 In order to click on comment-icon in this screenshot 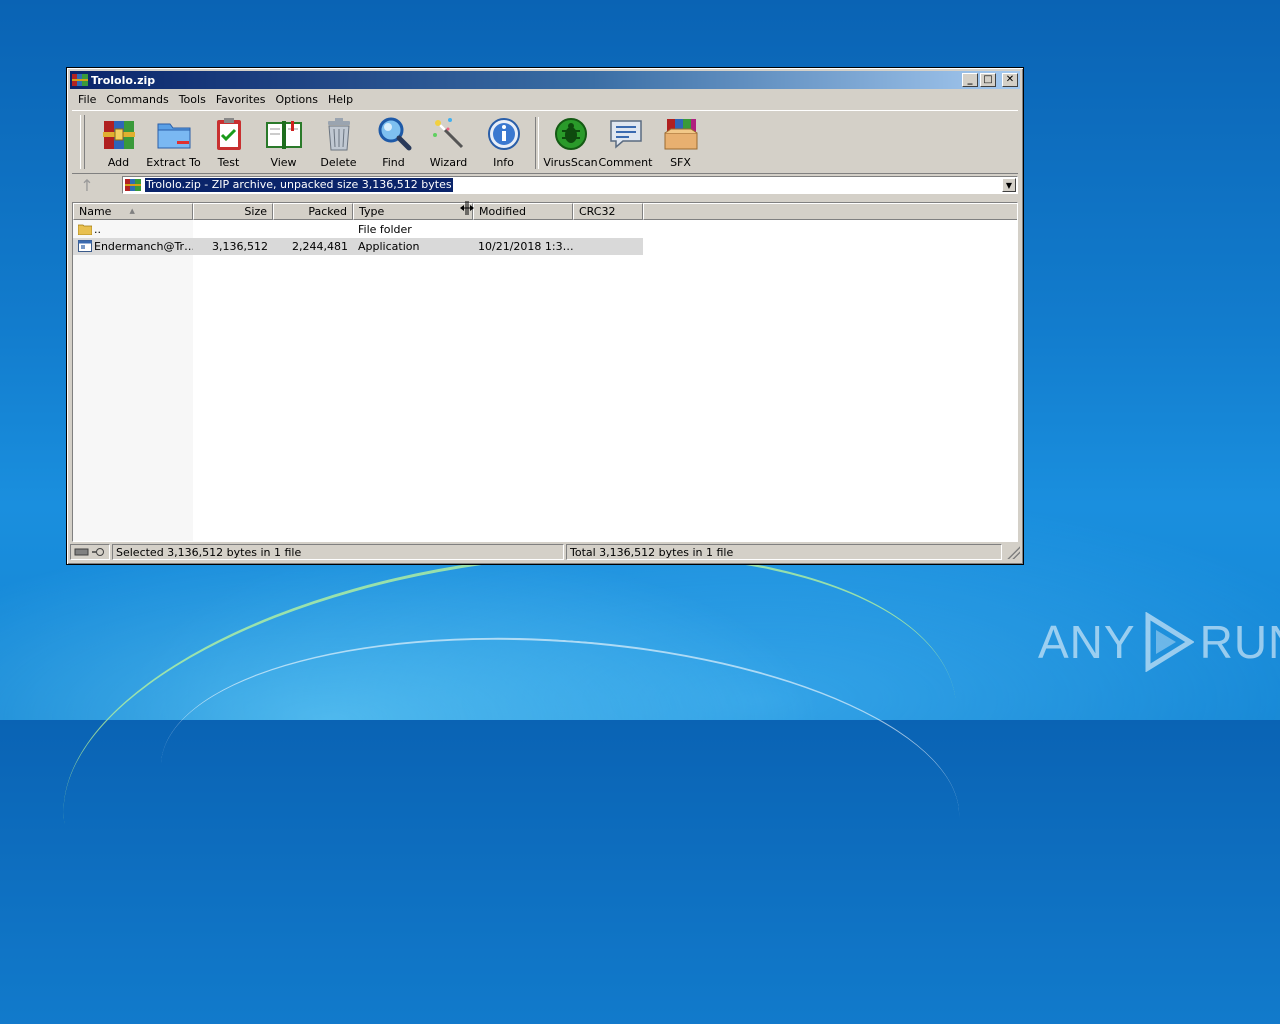, I will do `click(625, 134)`.